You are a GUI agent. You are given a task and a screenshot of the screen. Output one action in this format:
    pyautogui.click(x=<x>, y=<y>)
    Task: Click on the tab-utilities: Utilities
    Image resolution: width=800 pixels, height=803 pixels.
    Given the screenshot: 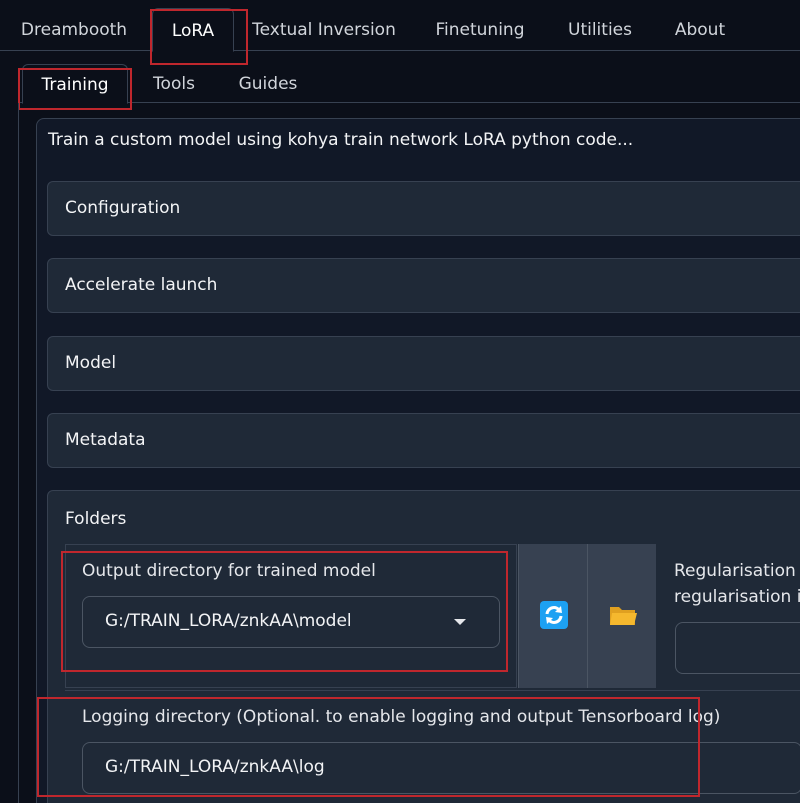 What is the action you would take?
    pyautogui.click(x=600, y=29)
    